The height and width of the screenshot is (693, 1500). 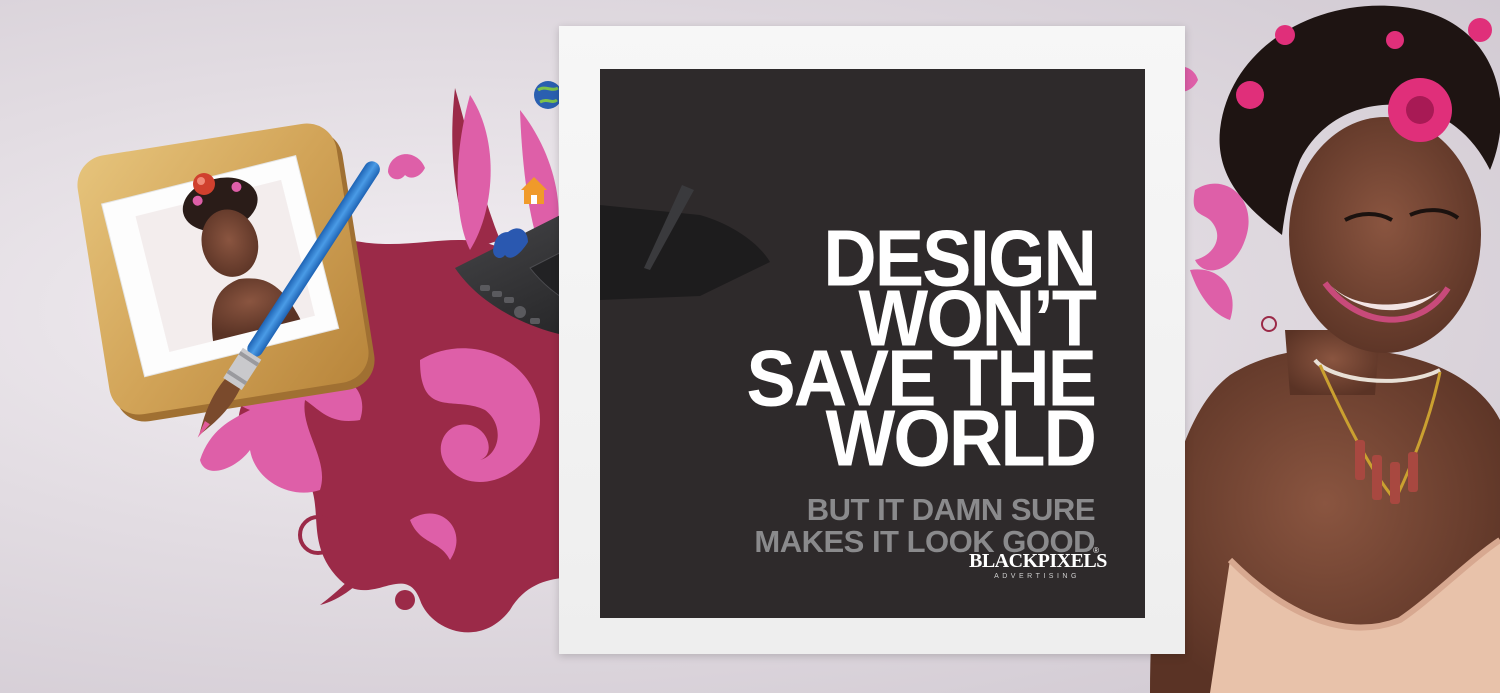 I want to click on brand-tagline: ADVERTISING, so click(x=1037, y=576).